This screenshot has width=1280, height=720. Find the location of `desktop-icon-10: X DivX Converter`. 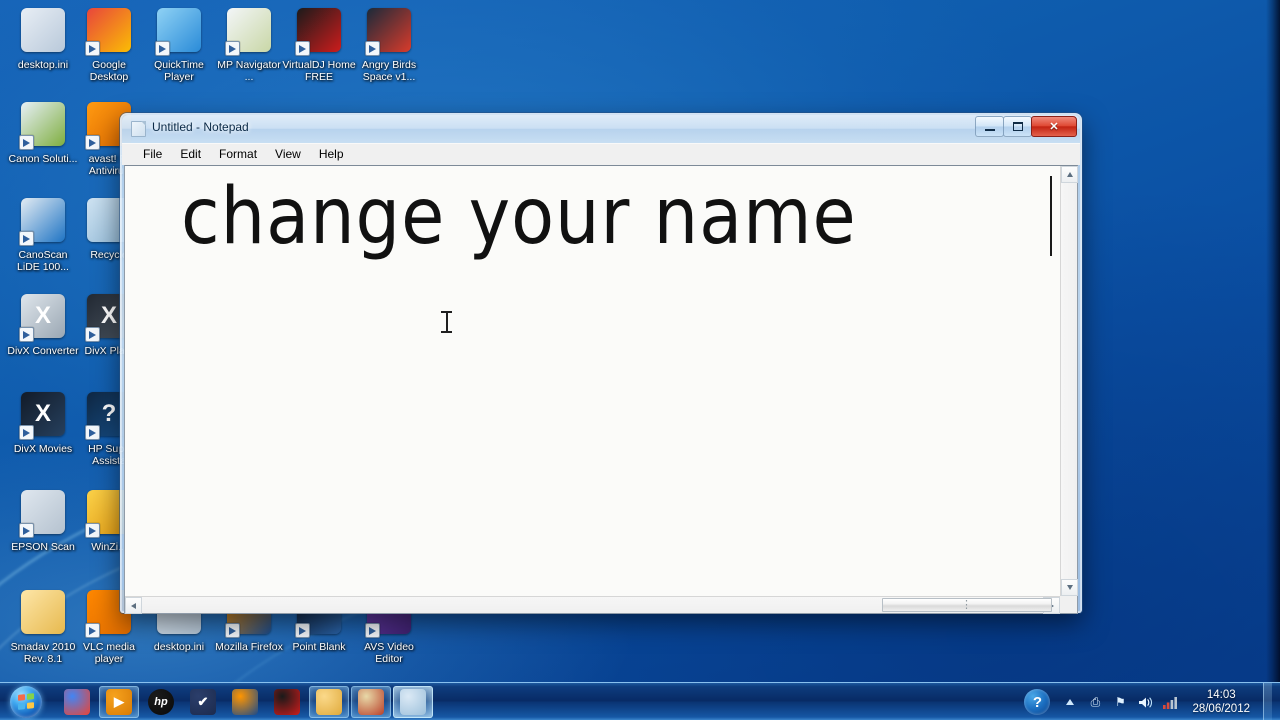

desktop-icon-10: X DivX Converter is located at coordinates (43, 324).